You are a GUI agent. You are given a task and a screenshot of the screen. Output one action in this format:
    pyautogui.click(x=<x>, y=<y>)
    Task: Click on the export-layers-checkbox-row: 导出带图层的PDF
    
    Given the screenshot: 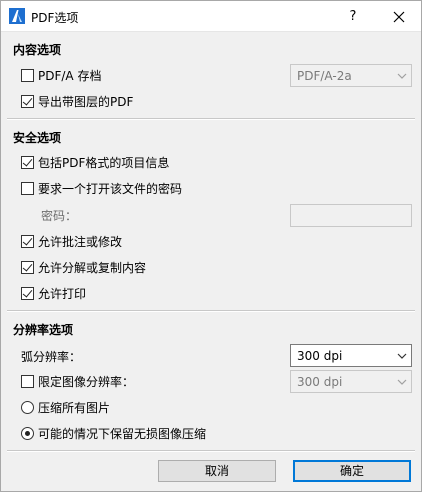 What is the action you would take?
    pyautogui.click(x=77, y=101)
    